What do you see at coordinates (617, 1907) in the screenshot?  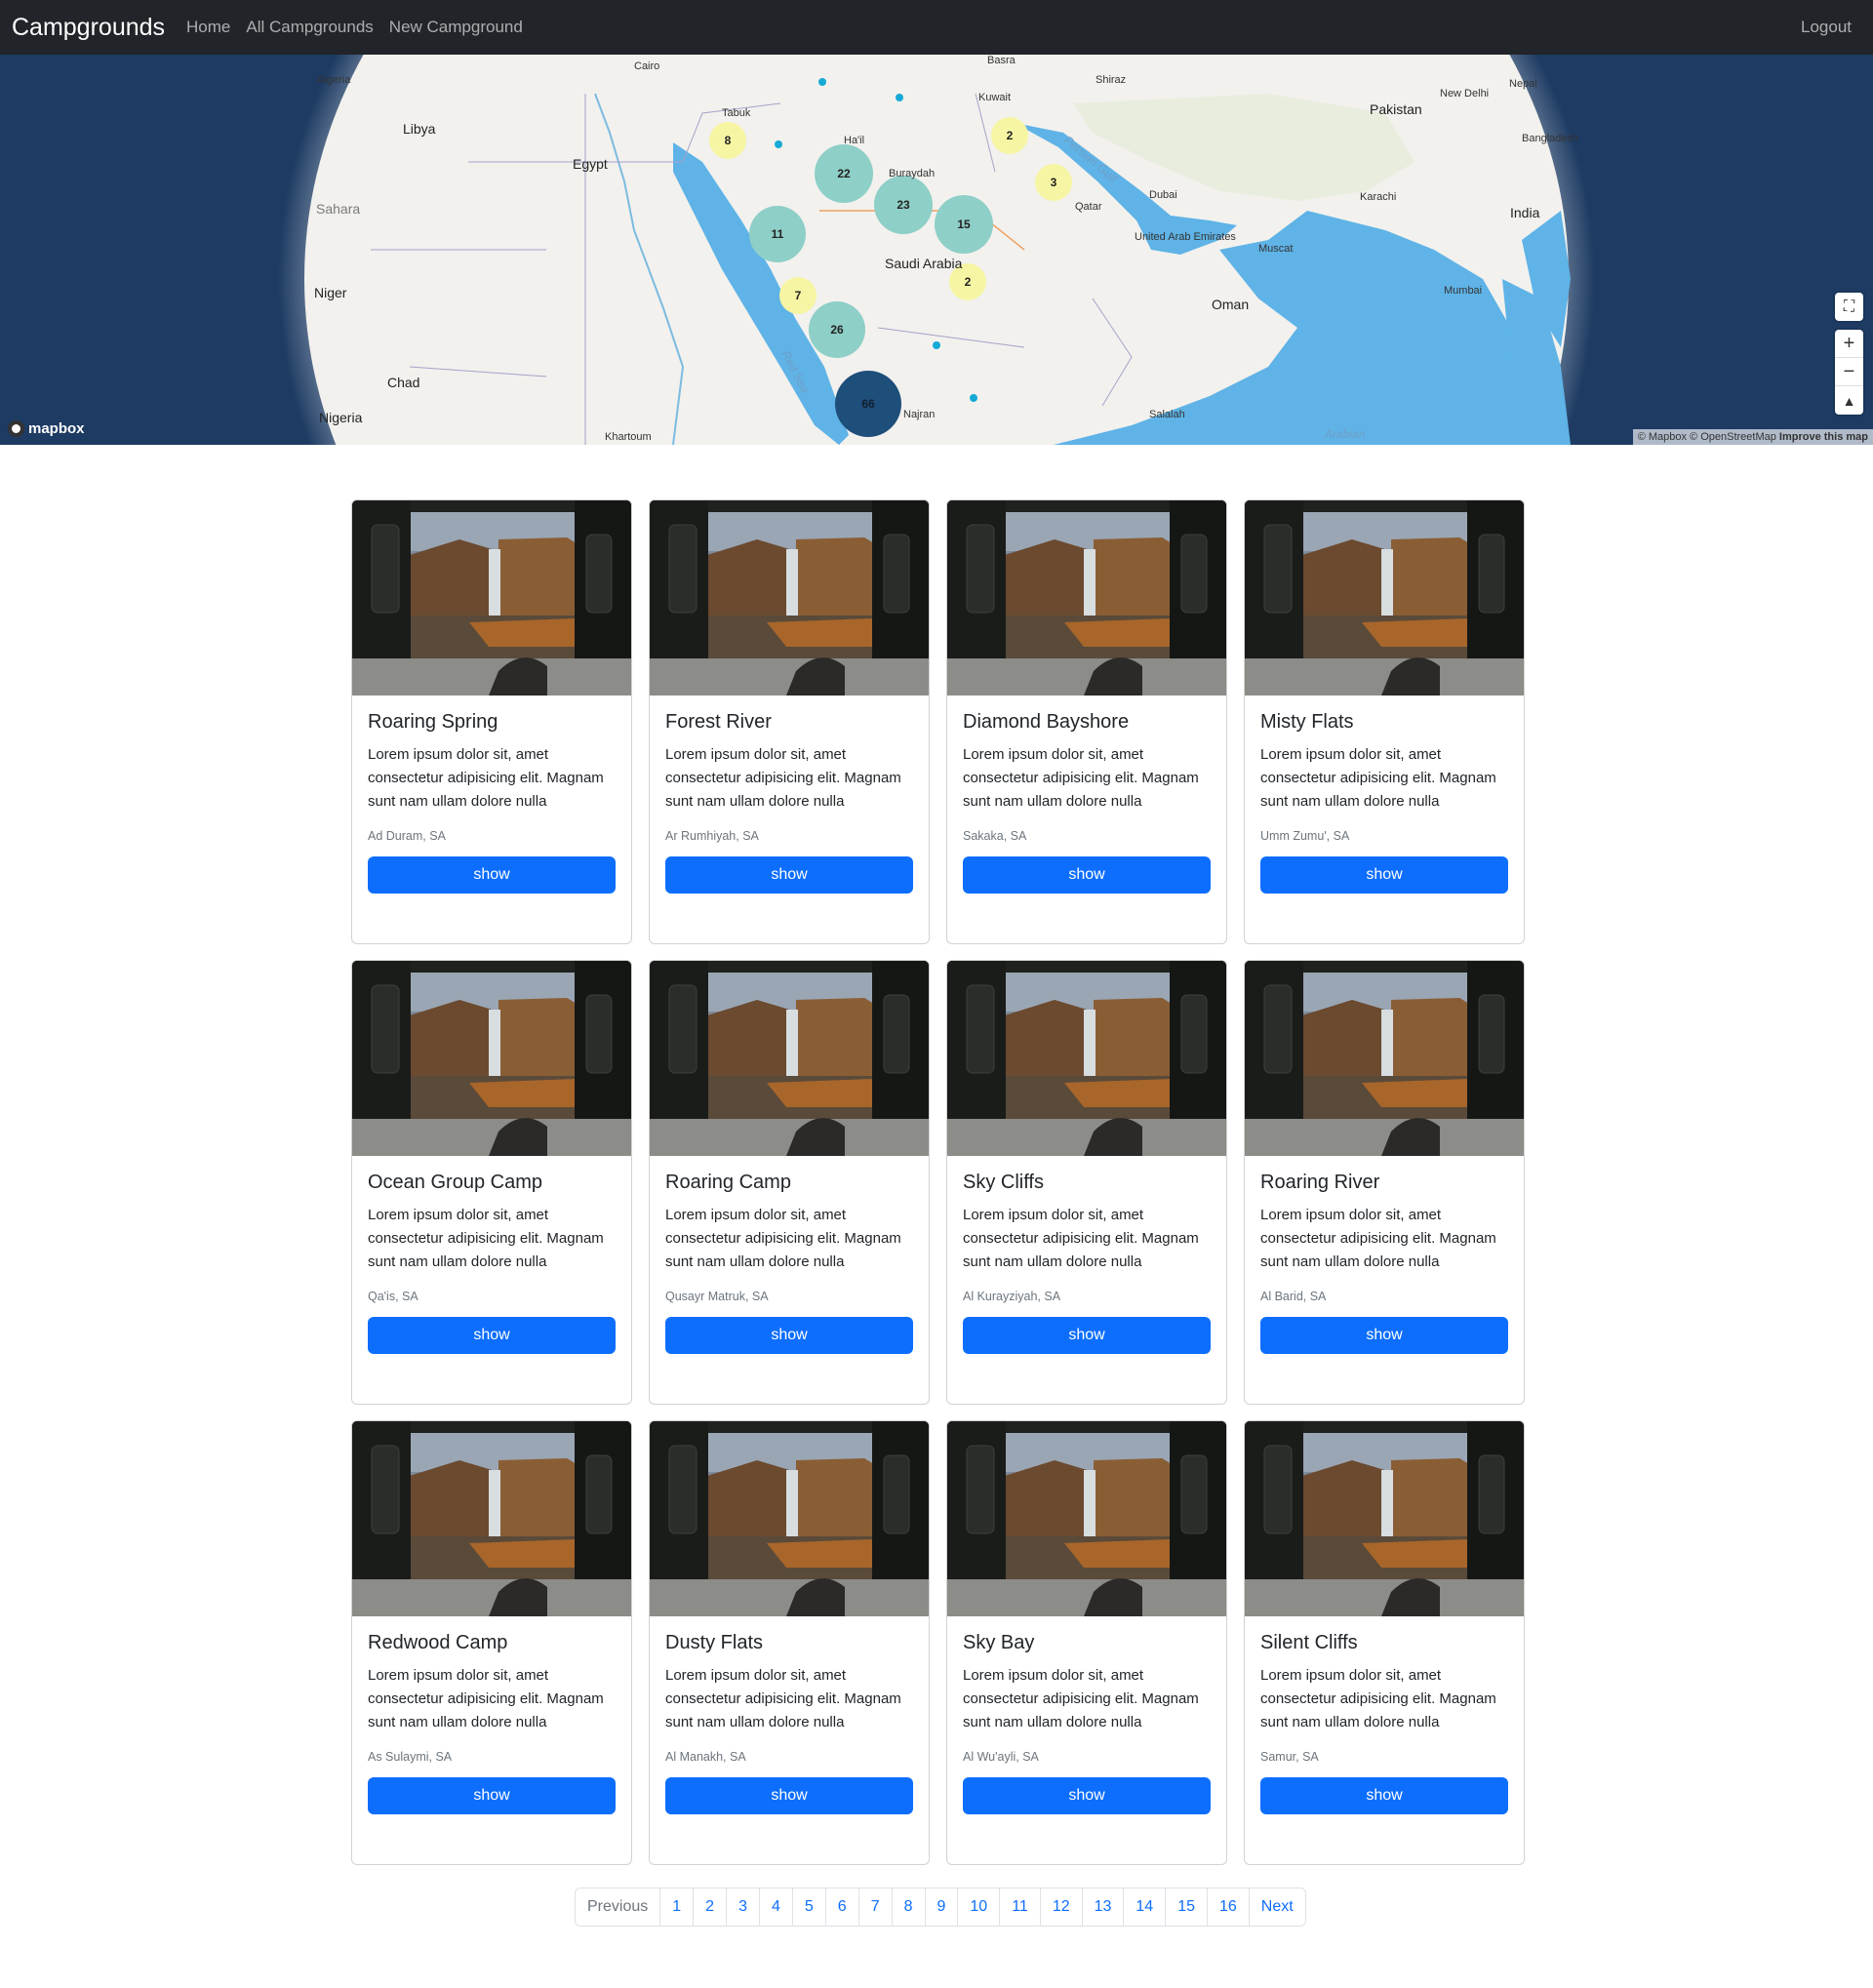 I see `page-previous: Previous` at bounding box center [617, 1907].